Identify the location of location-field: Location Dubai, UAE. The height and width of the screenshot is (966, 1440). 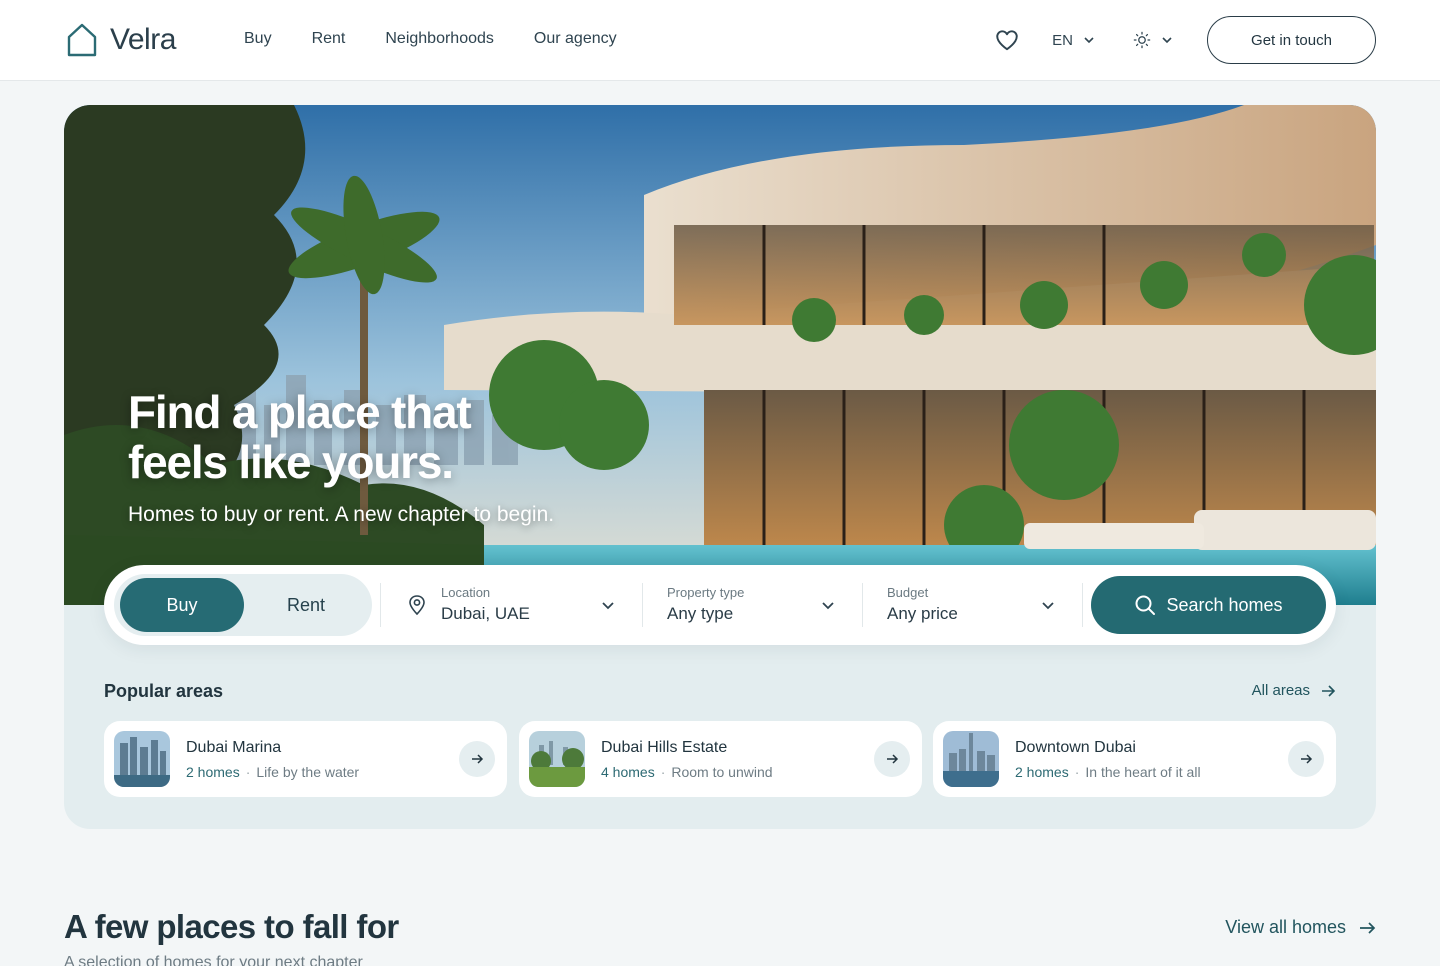
(485, 604).